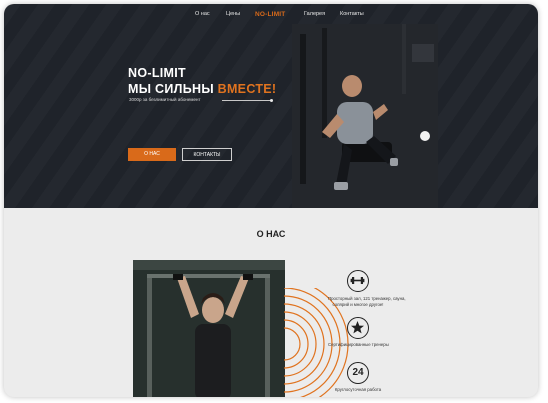 Image resolution: width=548 pixels, height=403 pixels. Describe the element at coordinates (247, 100) in the screenshot. I see `subtitle-divider` at that location.